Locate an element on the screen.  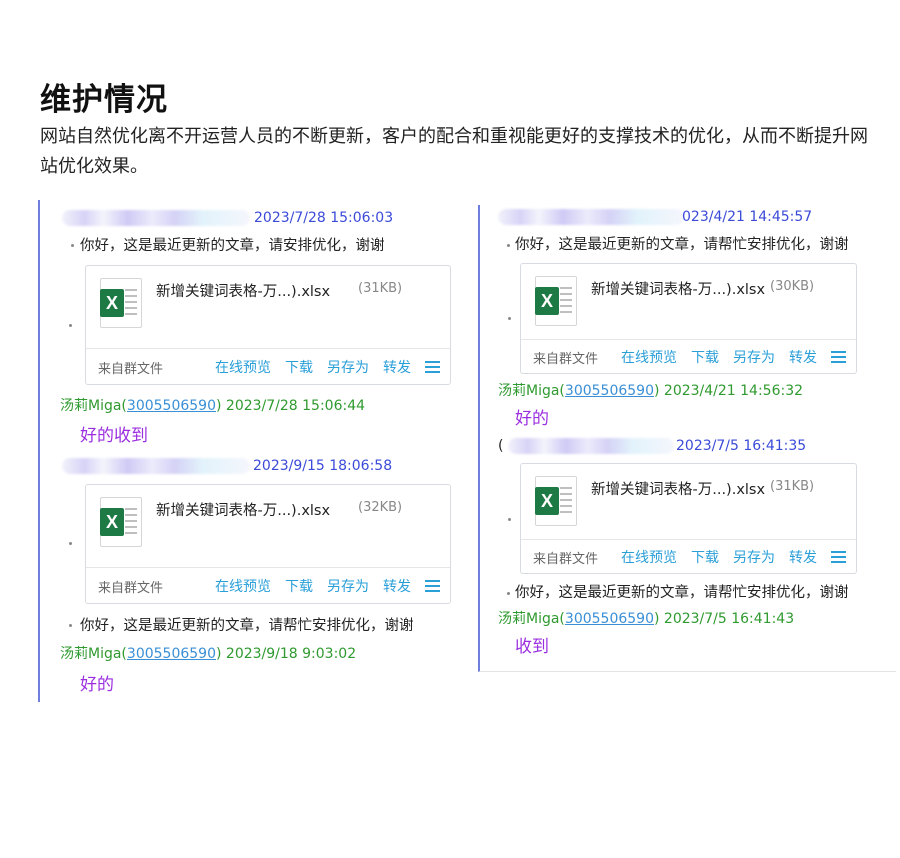
reply-timestamp: 2023/9/18 9:03:02 is located at coordinates (291, 654).